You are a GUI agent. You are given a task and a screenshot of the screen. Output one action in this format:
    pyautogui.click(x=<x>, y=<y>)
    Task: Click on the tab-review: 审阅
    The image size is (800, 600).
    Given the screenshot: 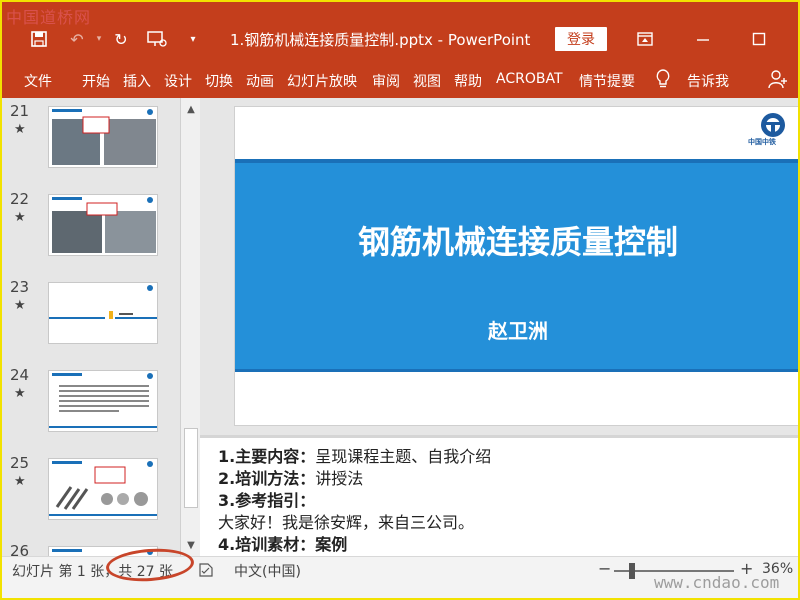 What is the action you would take?
    pyautogui.click(x=386, y=81)
    